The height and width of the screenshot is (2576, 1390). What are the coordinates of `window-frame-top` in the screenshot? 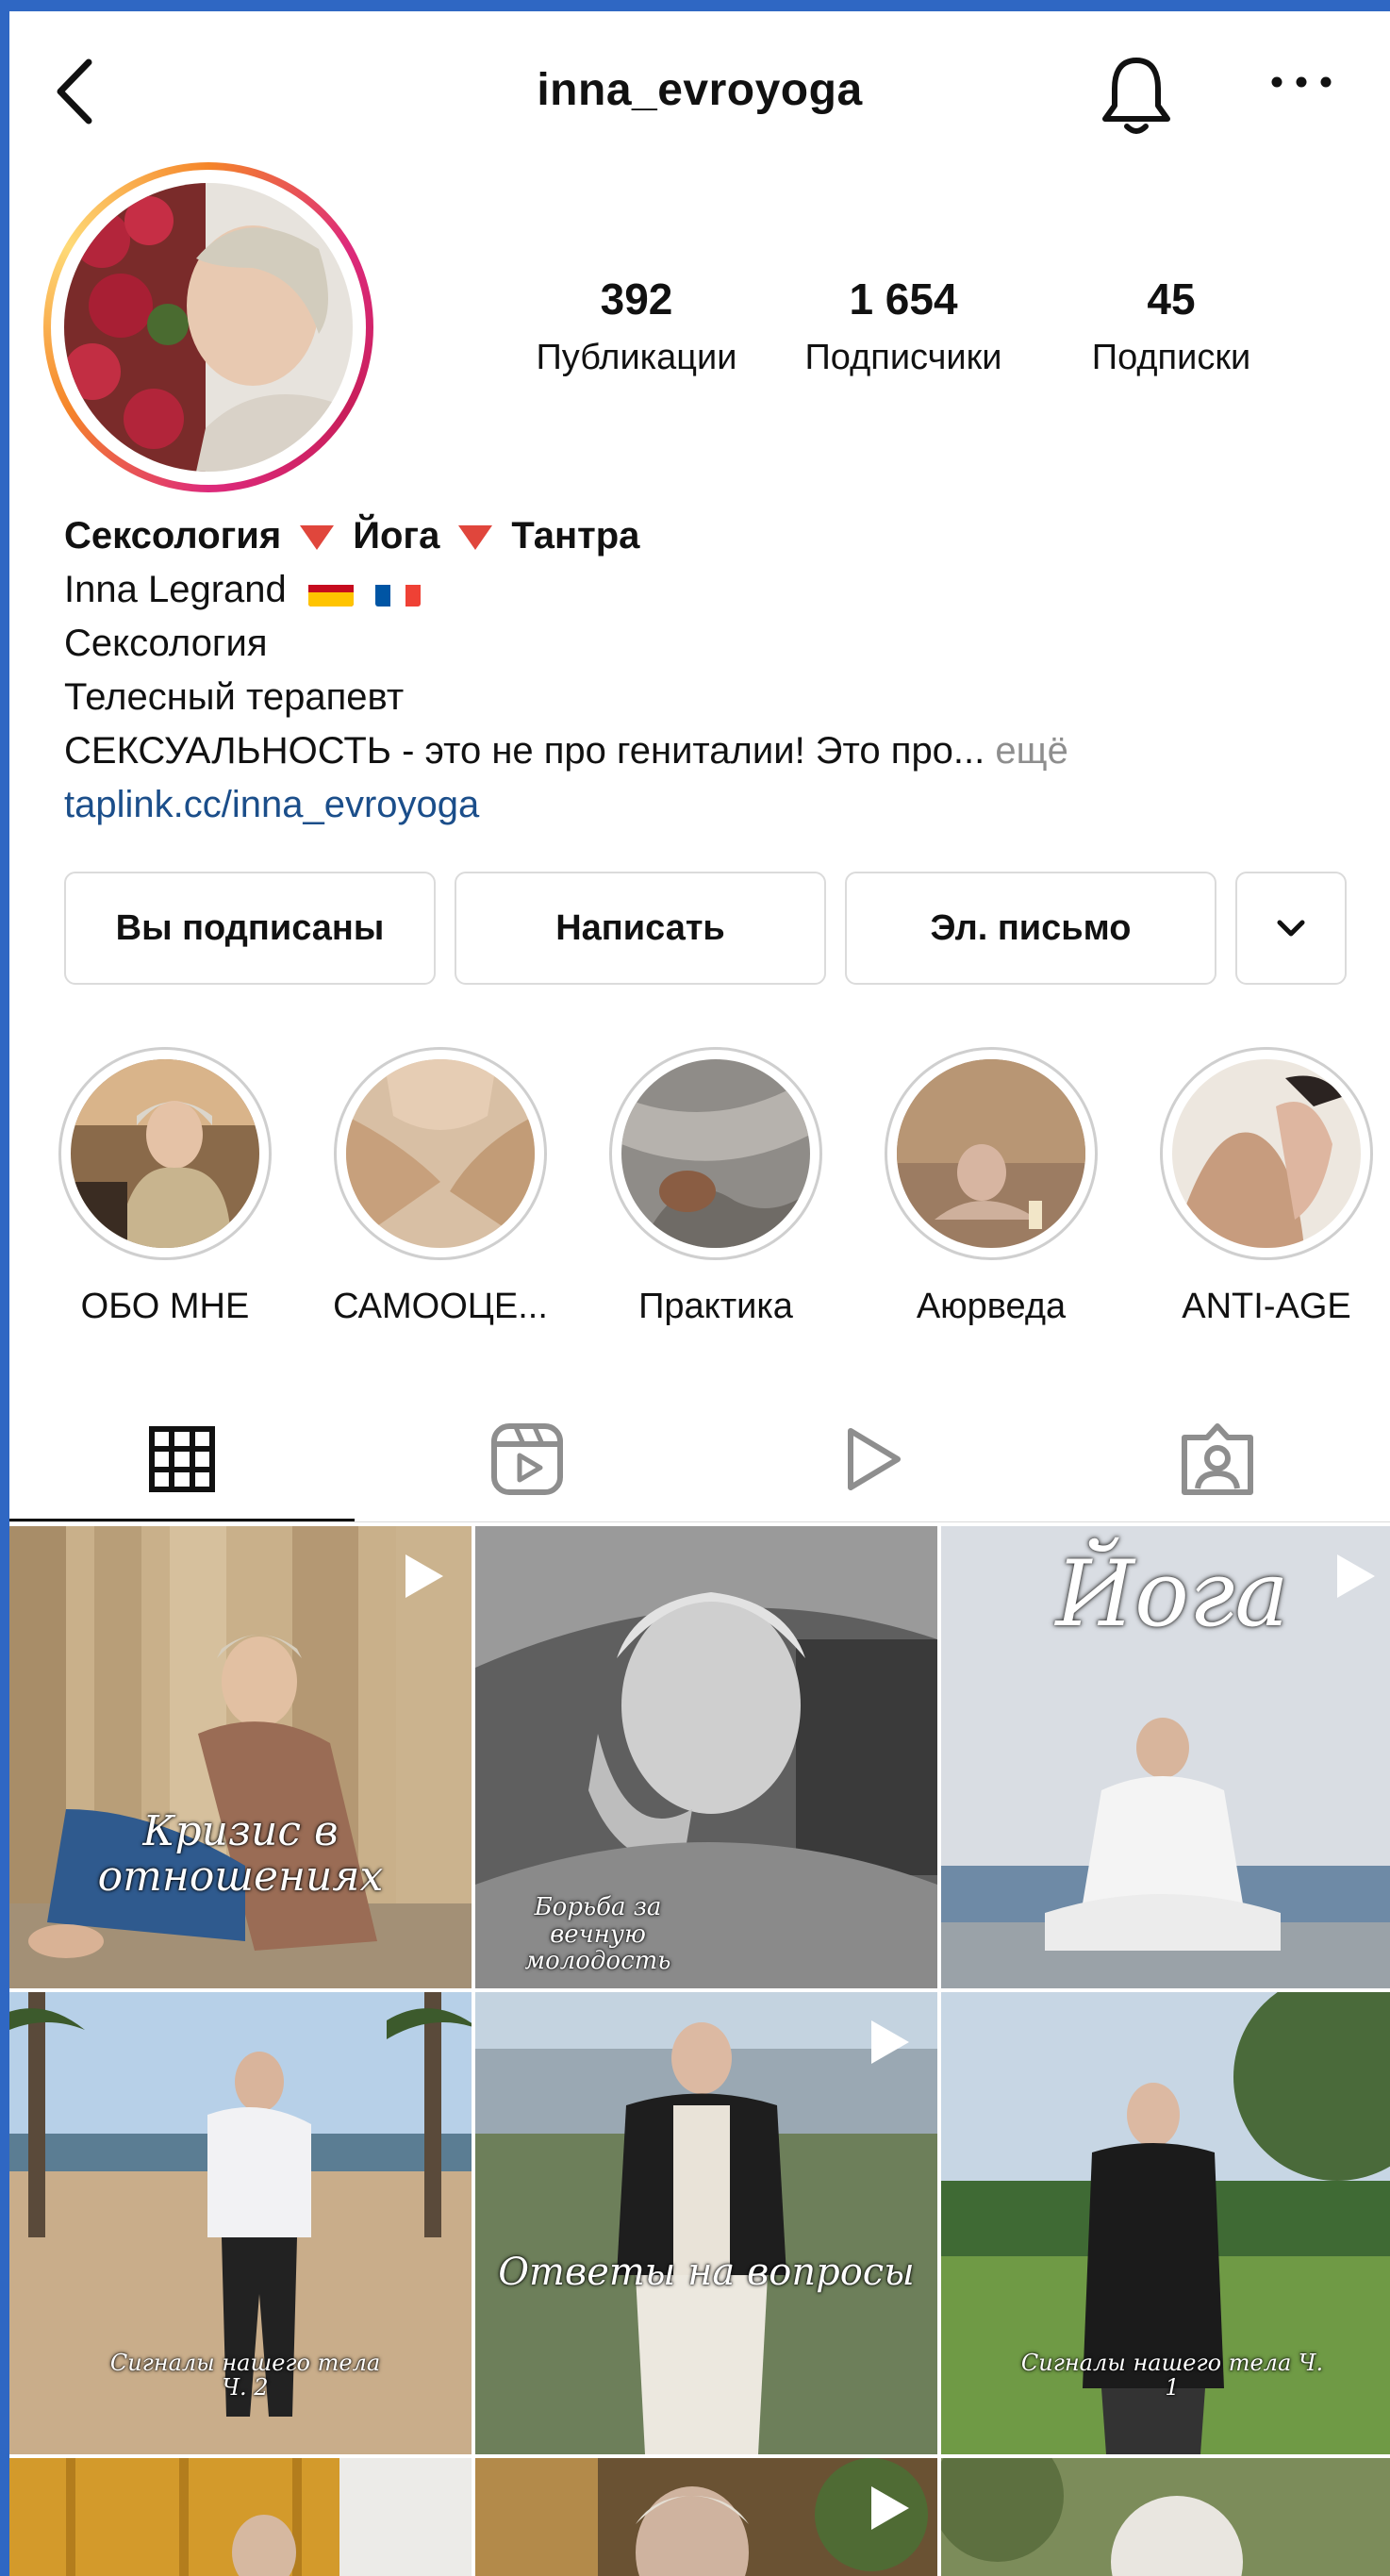 It's located at (695, 5).